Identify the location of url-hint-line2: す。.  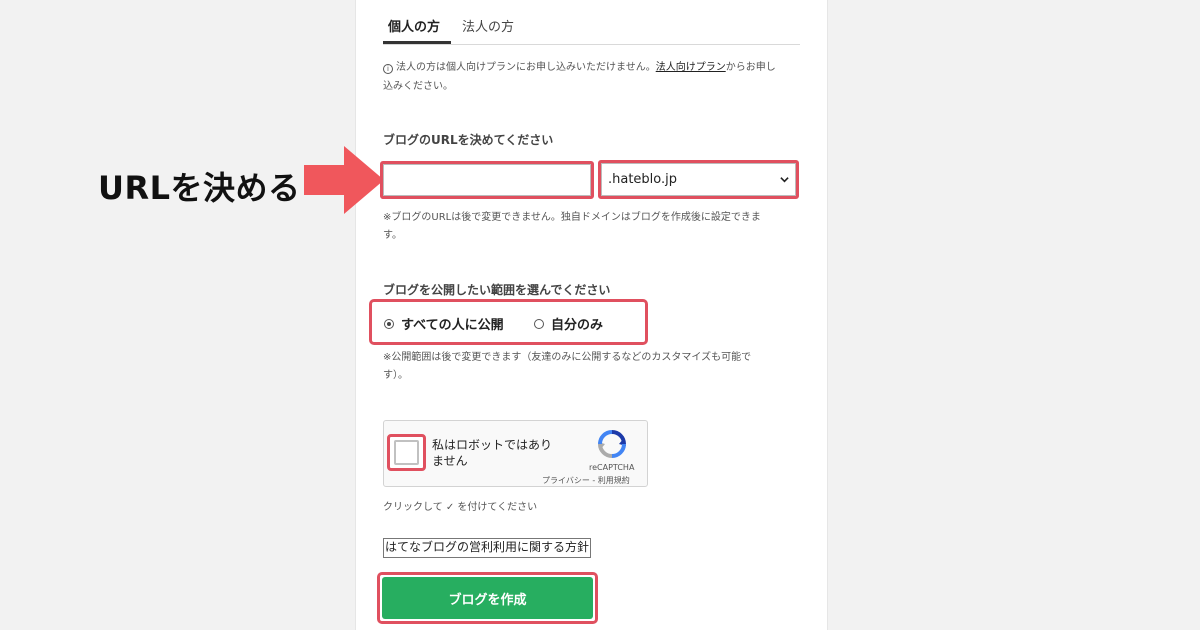
(392, 235).